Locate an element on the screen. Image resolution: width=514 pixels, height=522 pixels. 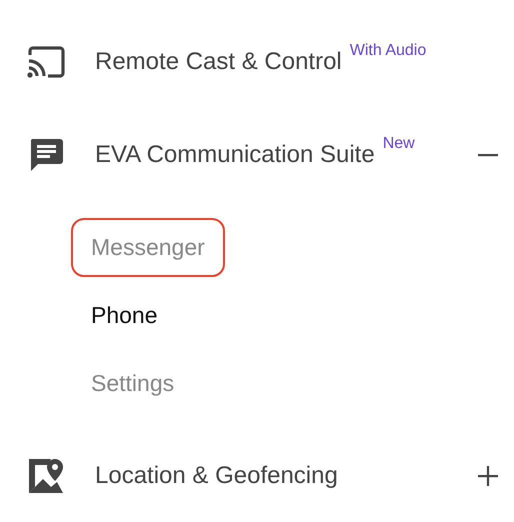
map-pin-icon is located at coordinates (46, 476).